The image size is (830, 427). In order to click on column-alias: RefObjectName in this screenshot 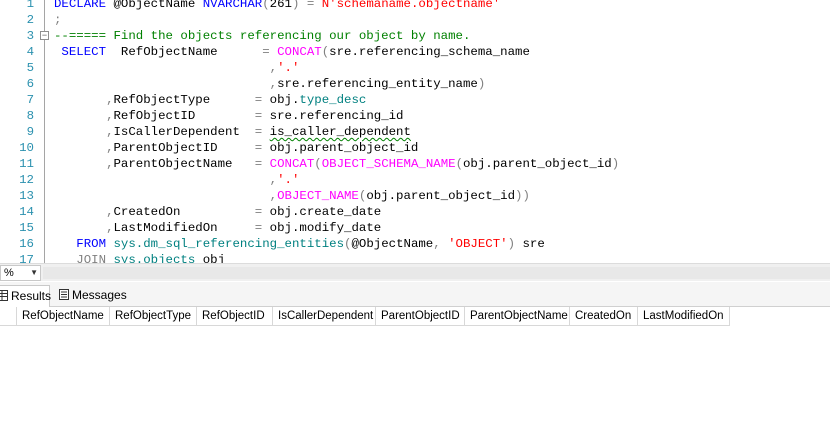, I will do `click(184, 52)`.